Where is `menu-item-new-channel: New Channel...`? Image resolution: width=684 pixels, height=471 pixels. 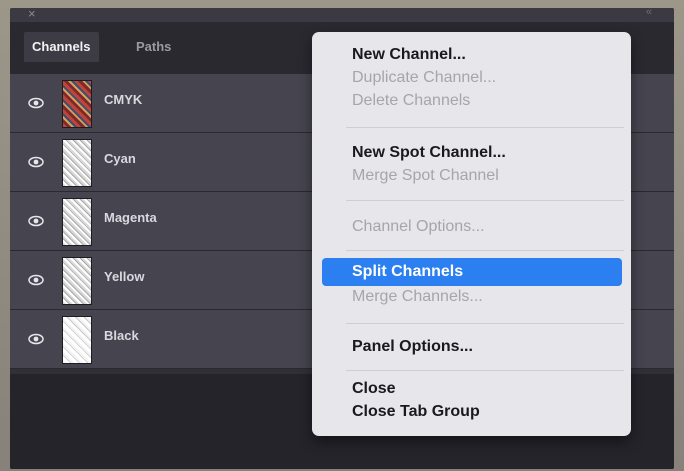 menu-item-new-channel: New Channel... is located at coordinates (409, 55).